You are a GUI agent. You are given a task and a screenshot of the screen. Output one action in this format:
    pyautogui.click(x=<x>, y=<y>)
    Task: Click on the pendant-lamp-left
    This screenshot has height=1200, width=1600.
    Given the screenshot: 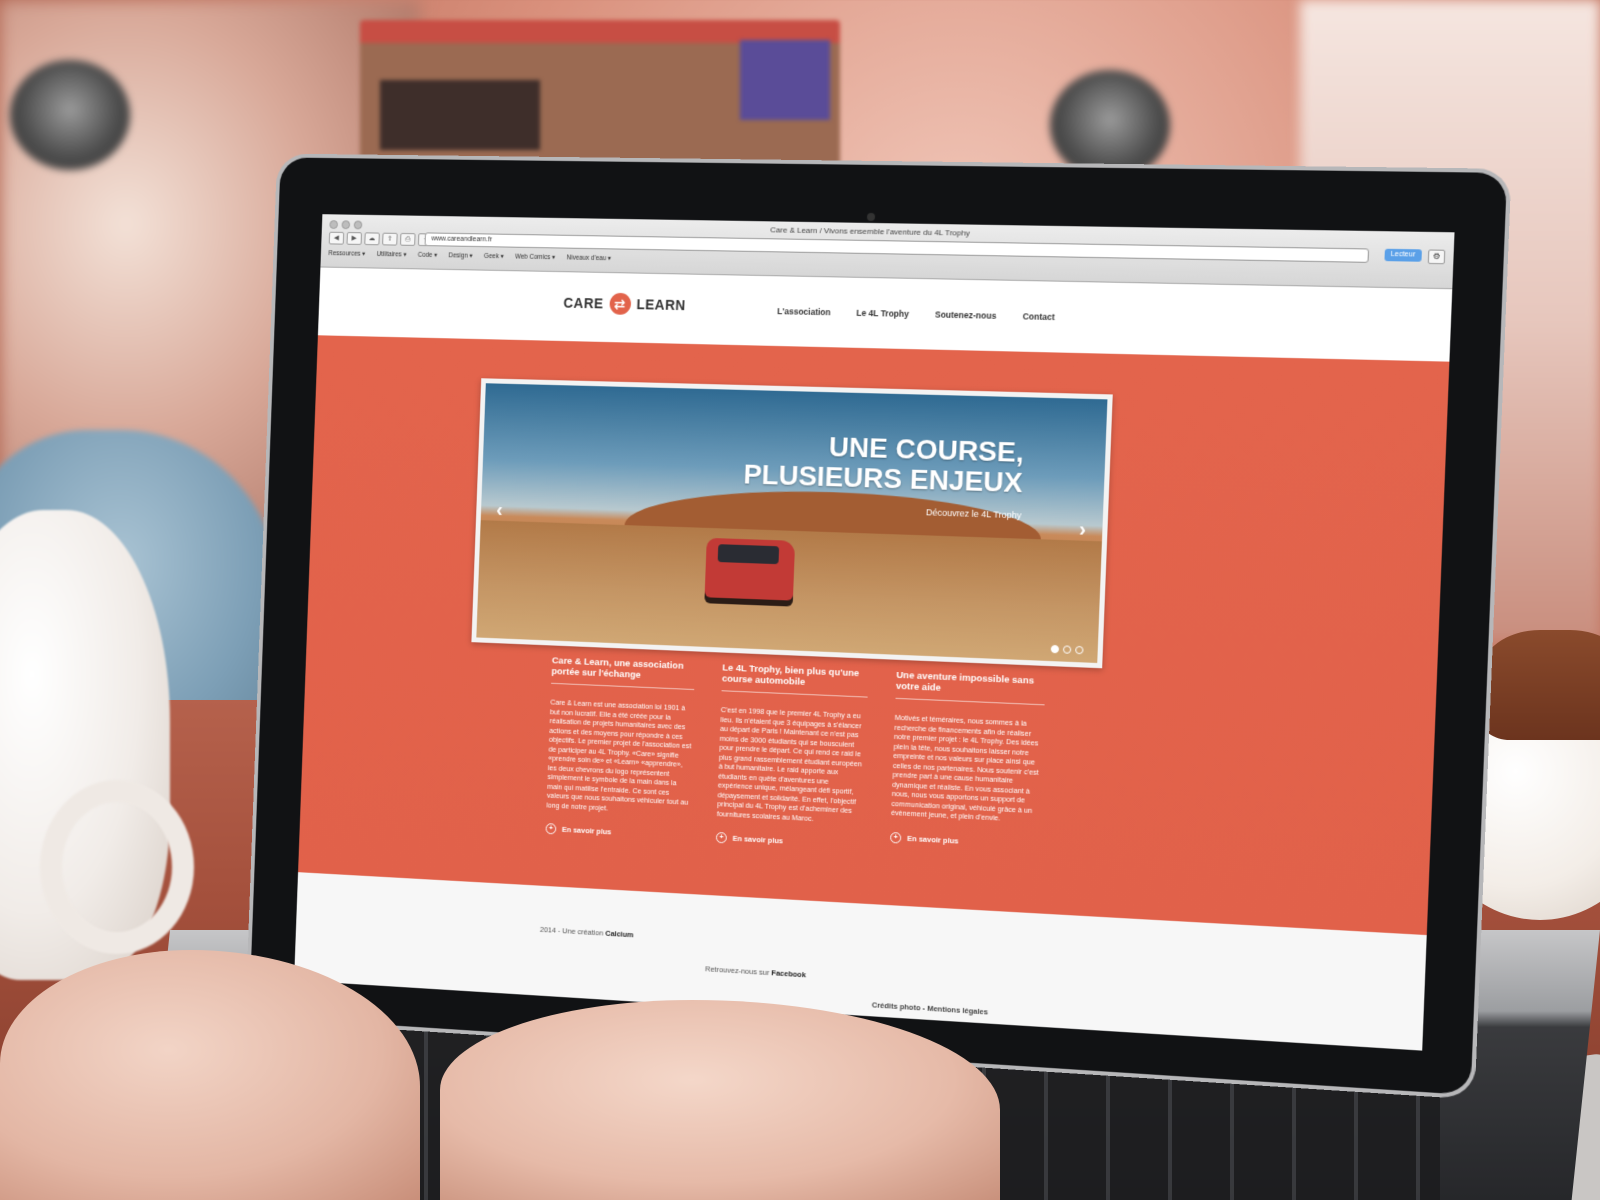 What is the action you would take?
    pyautogui.click(x=70, y=115)
    